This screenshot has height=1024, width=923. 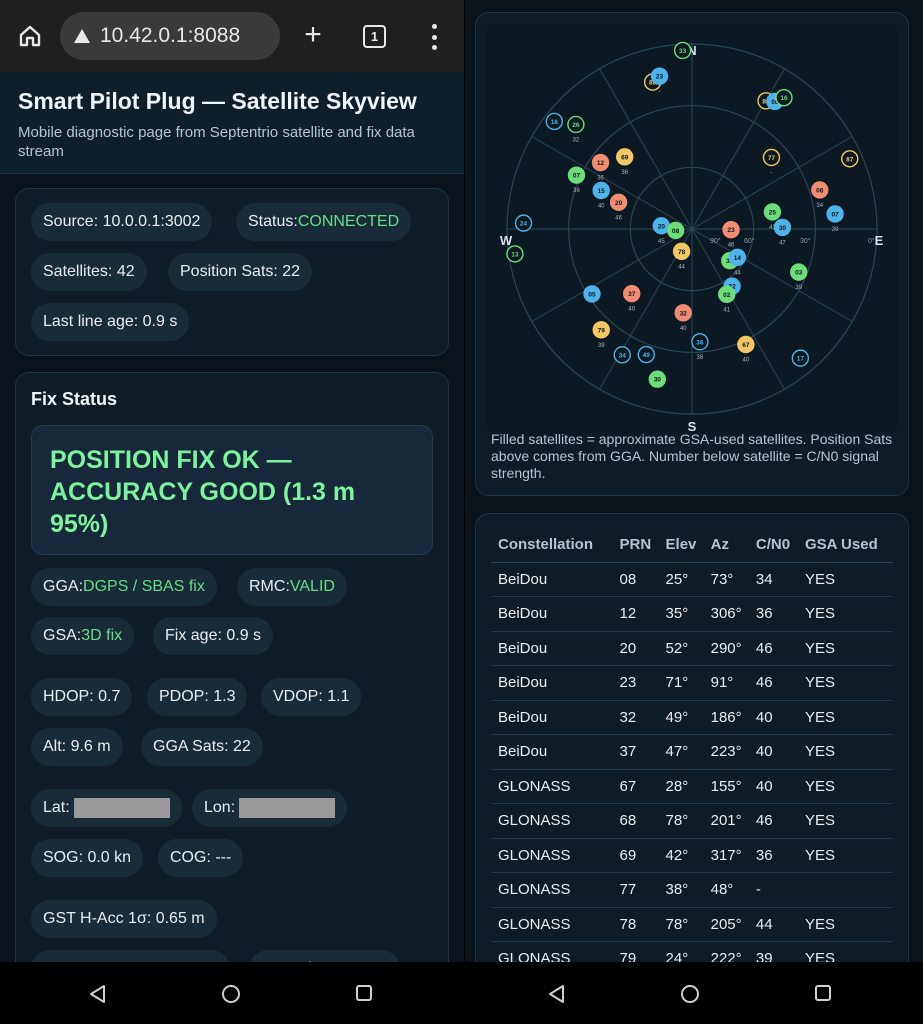 I want to click on satellite-prn: 15, so click(x=602, y=191).